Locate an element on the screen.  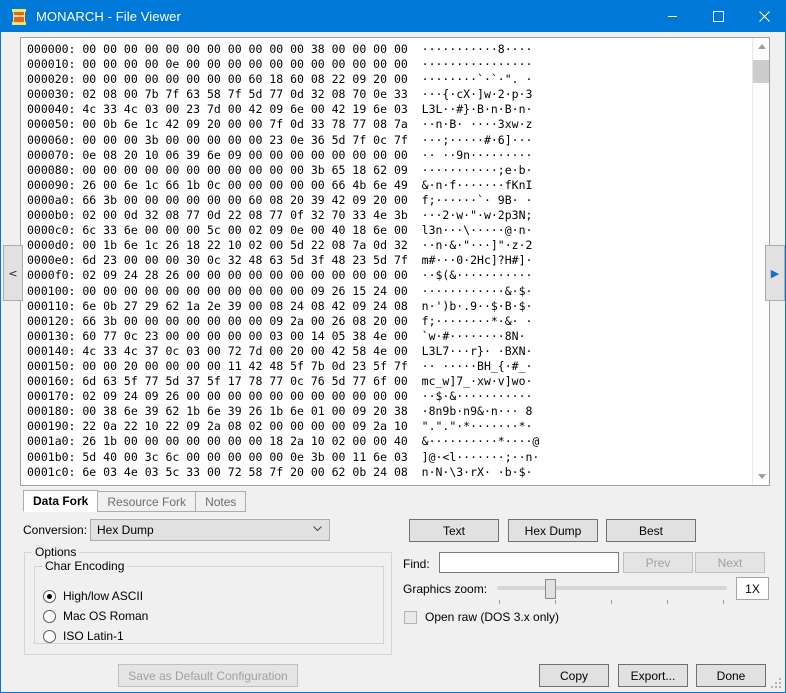
maximize-button is located at coordinates (718, 16).